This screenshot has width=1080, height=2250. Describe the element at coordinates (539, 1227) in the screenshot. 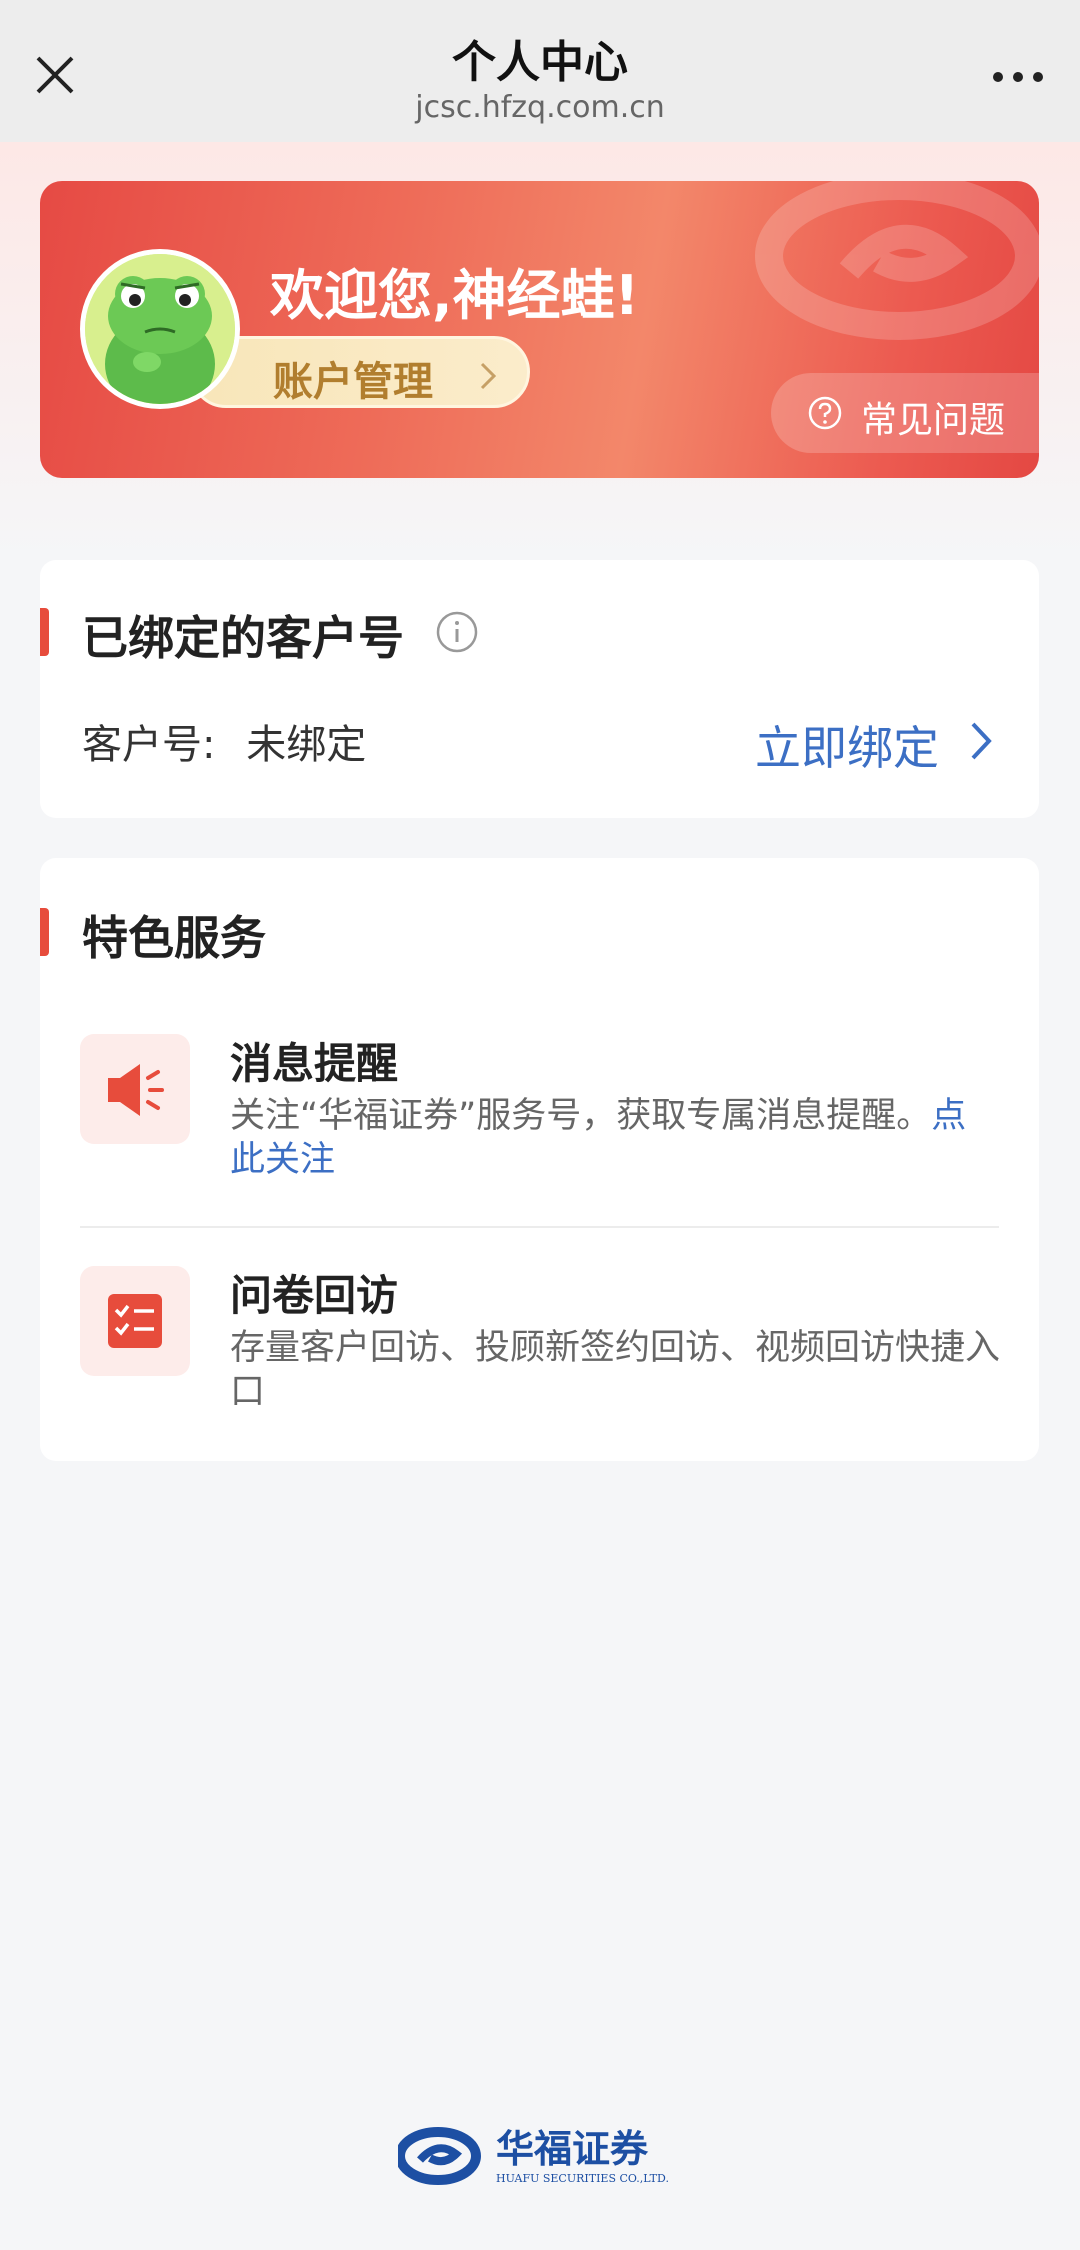

I see `divider` at that location.